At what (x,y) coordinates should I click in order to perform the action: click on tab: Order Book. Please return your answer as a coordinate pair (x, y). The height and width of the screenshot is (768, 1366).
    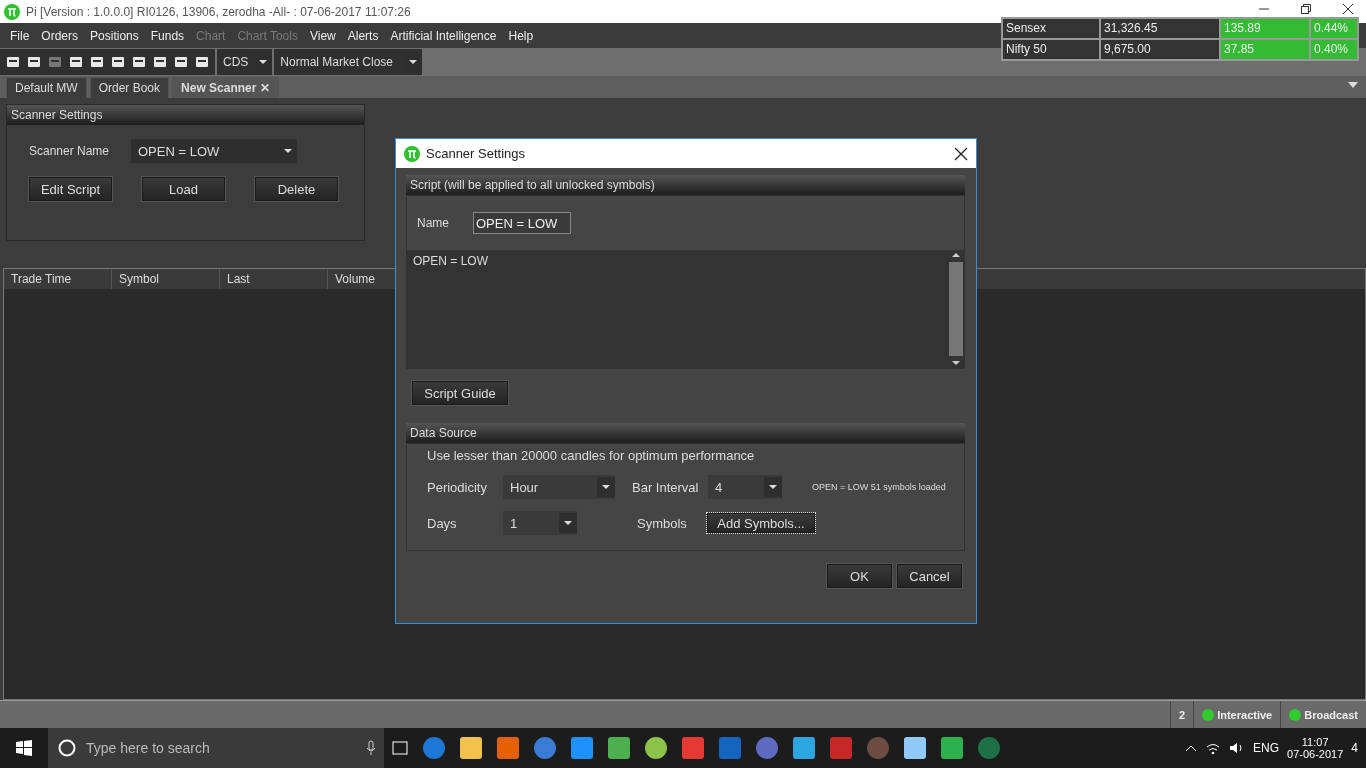
    Looking at the image, I should click on (129, 87).